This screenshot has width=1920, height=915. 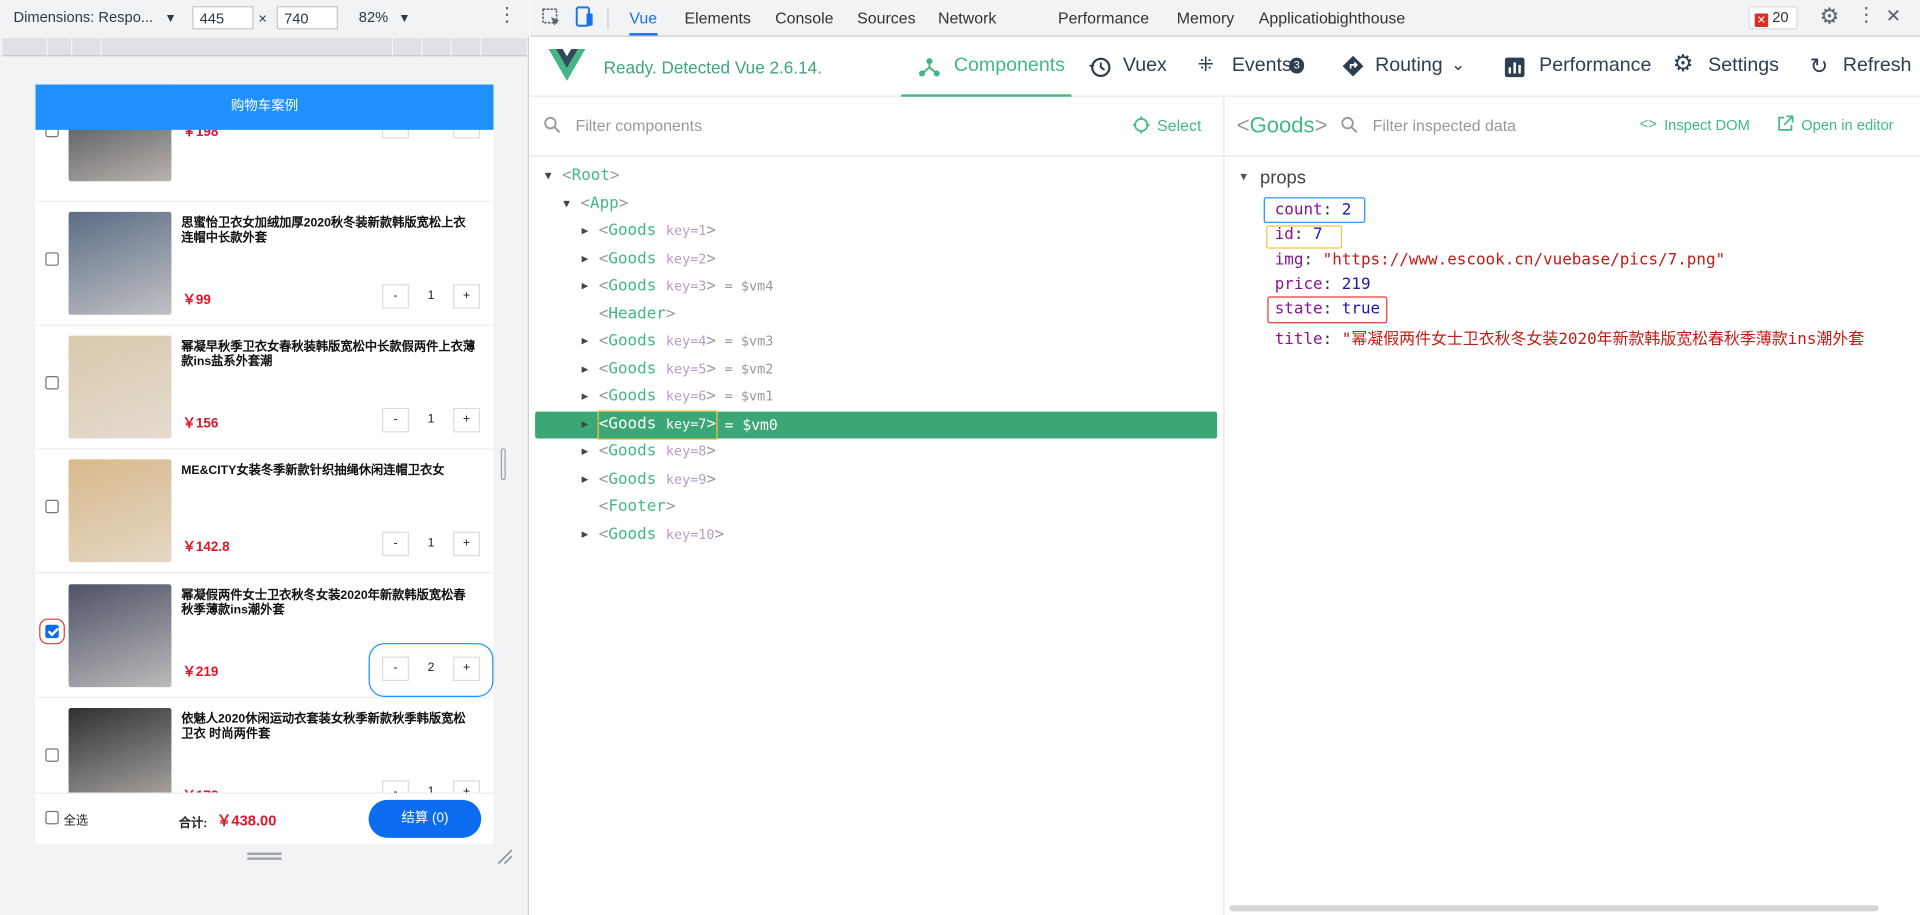 I want to click on tree-node-goods: ▶ <Goods key=10>, so click(x=876, y=534).